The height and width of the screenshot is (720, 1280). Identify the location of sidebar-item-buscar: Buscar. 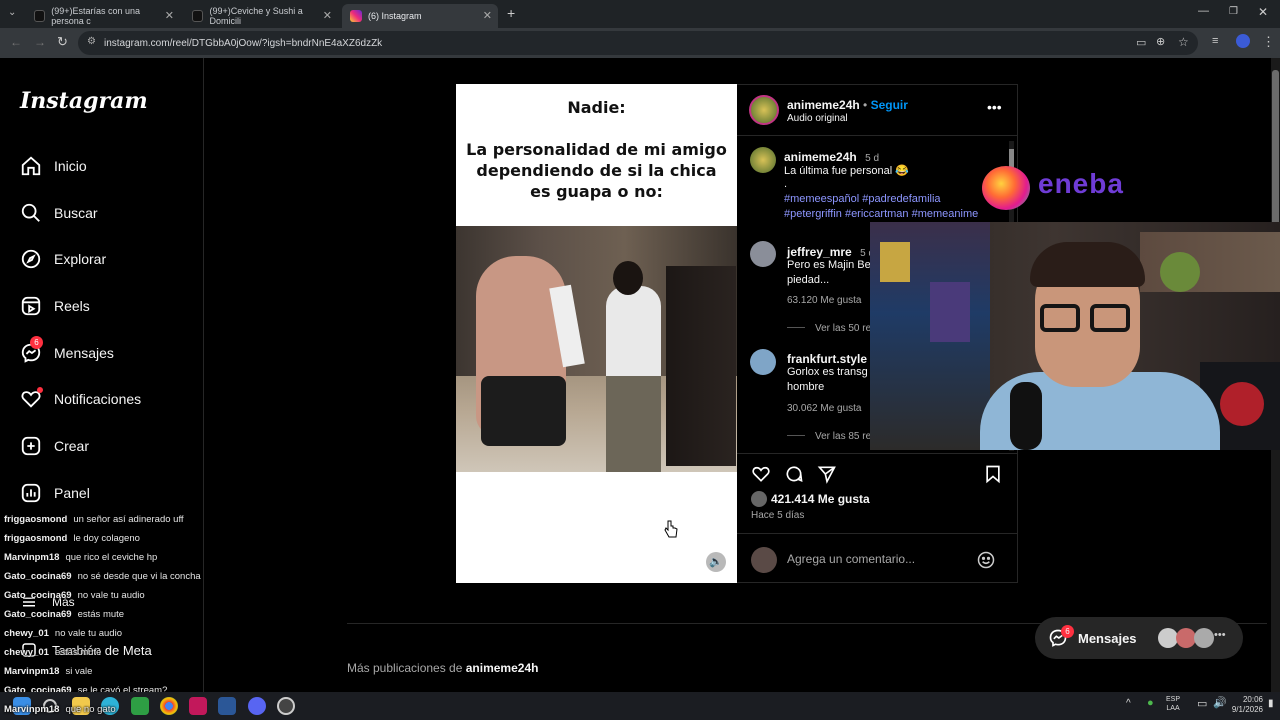
(59, 213).